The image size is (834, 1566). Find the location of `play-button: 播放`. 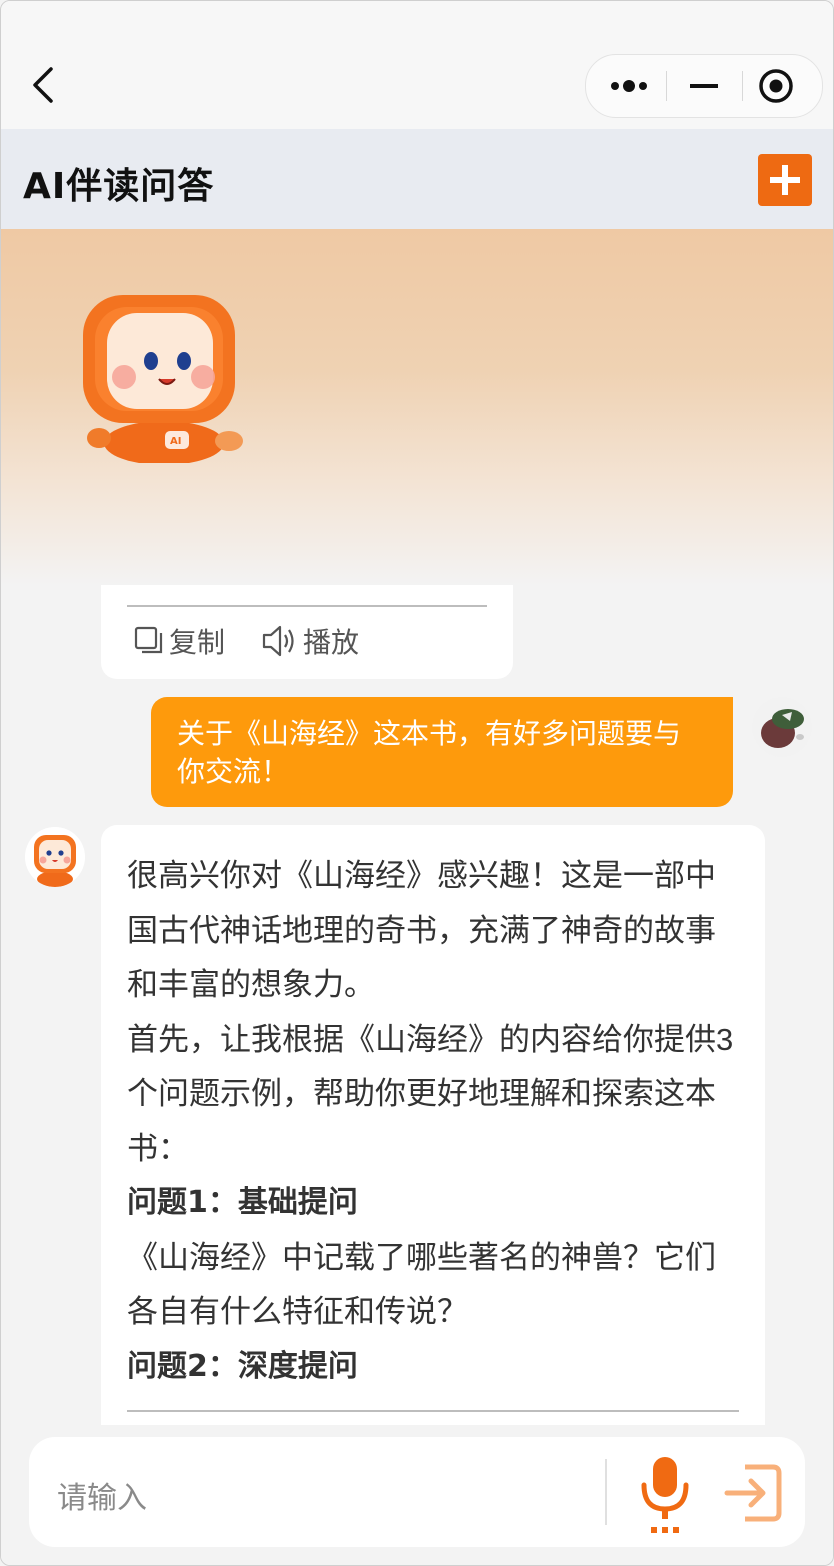

play-button: 播放 is located at coordinates (310, 641).